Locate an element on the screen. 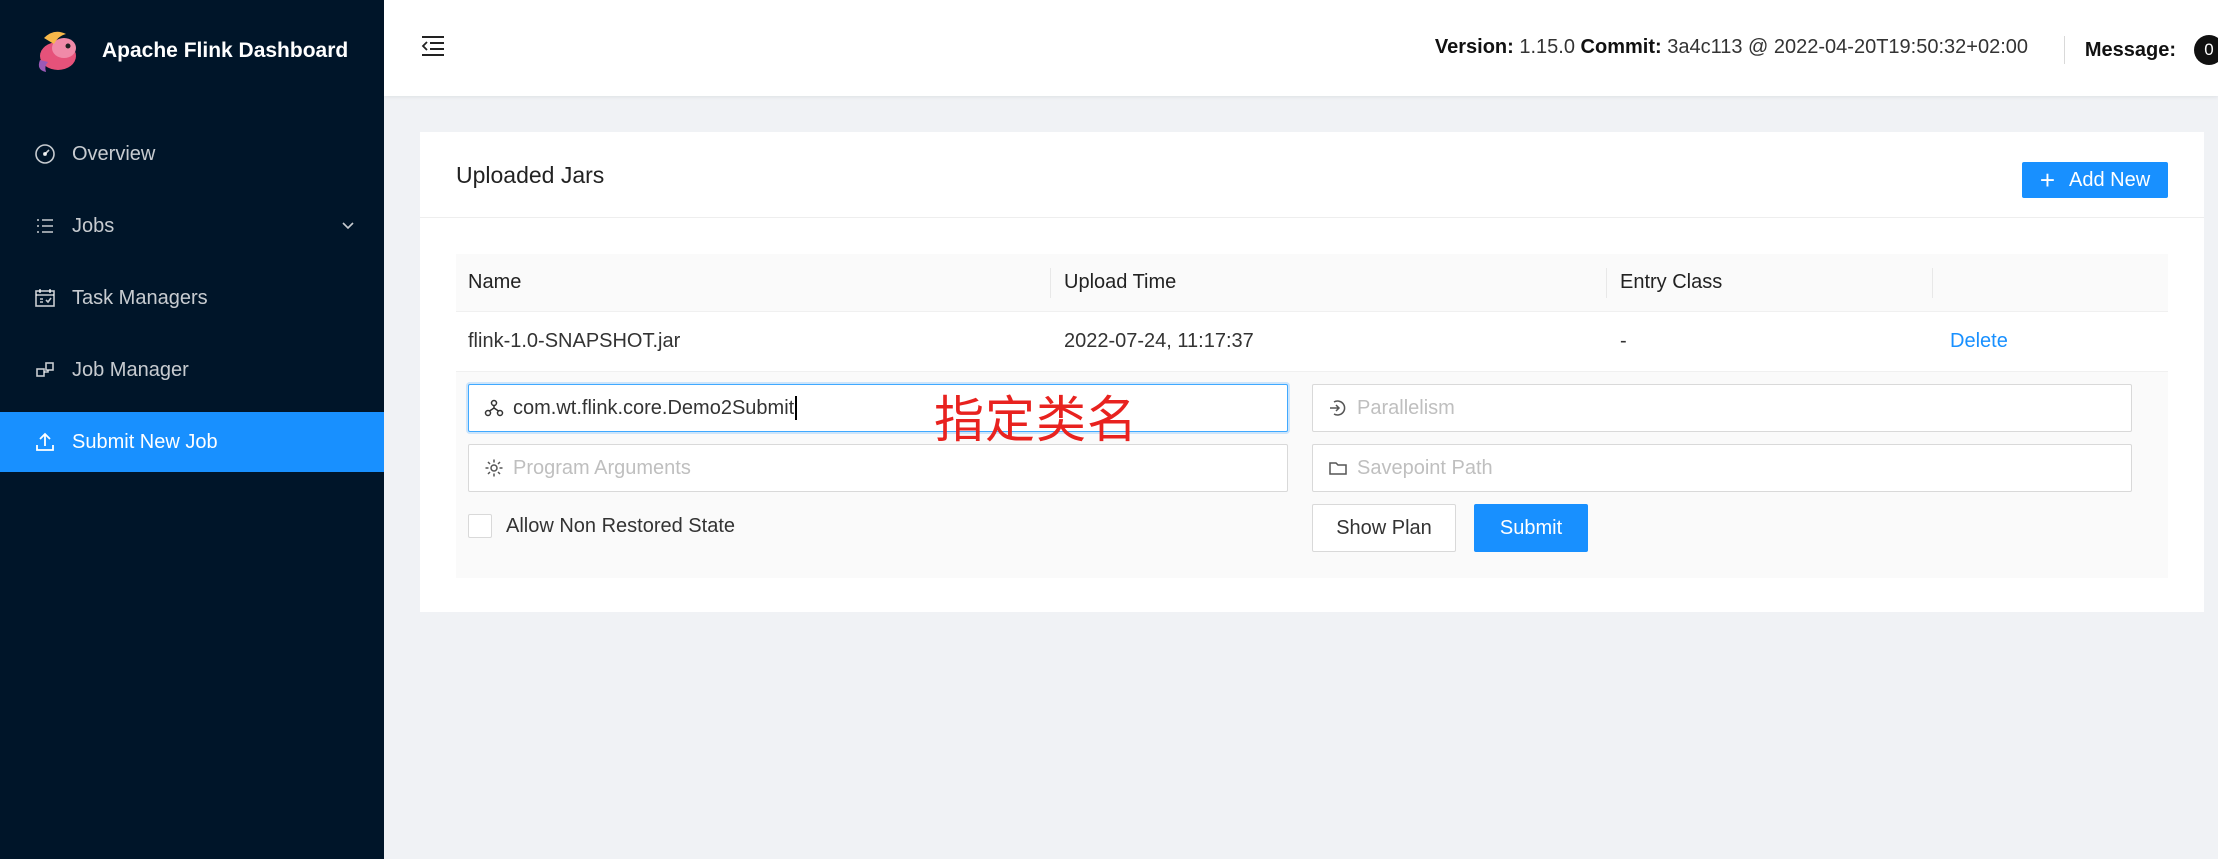 The height and width of the screenshot is (859, 2218). entry-class-value: com.wt.flink.core.Demo2Submit is located at coordinates (654, 407).